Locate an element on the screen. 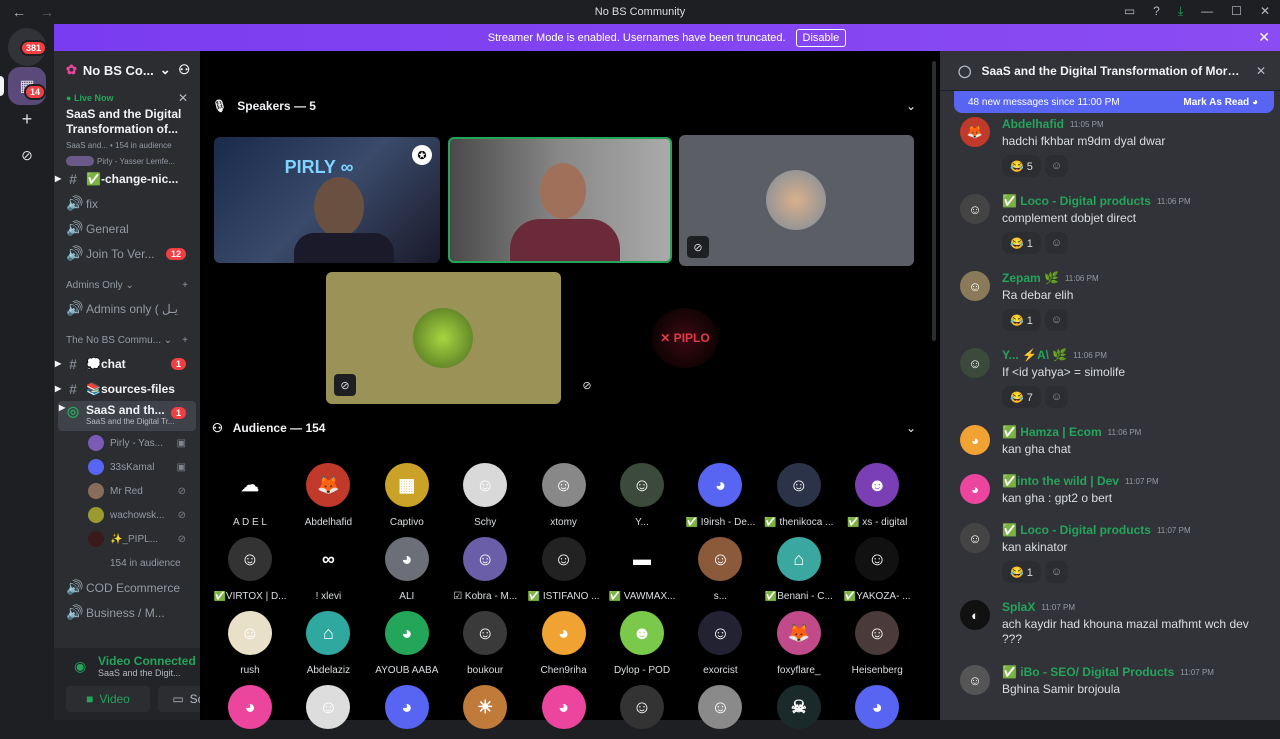 This screenshot has height=739, width=1280. close-live-icon: ✕ is located at coordinates (183, 98).